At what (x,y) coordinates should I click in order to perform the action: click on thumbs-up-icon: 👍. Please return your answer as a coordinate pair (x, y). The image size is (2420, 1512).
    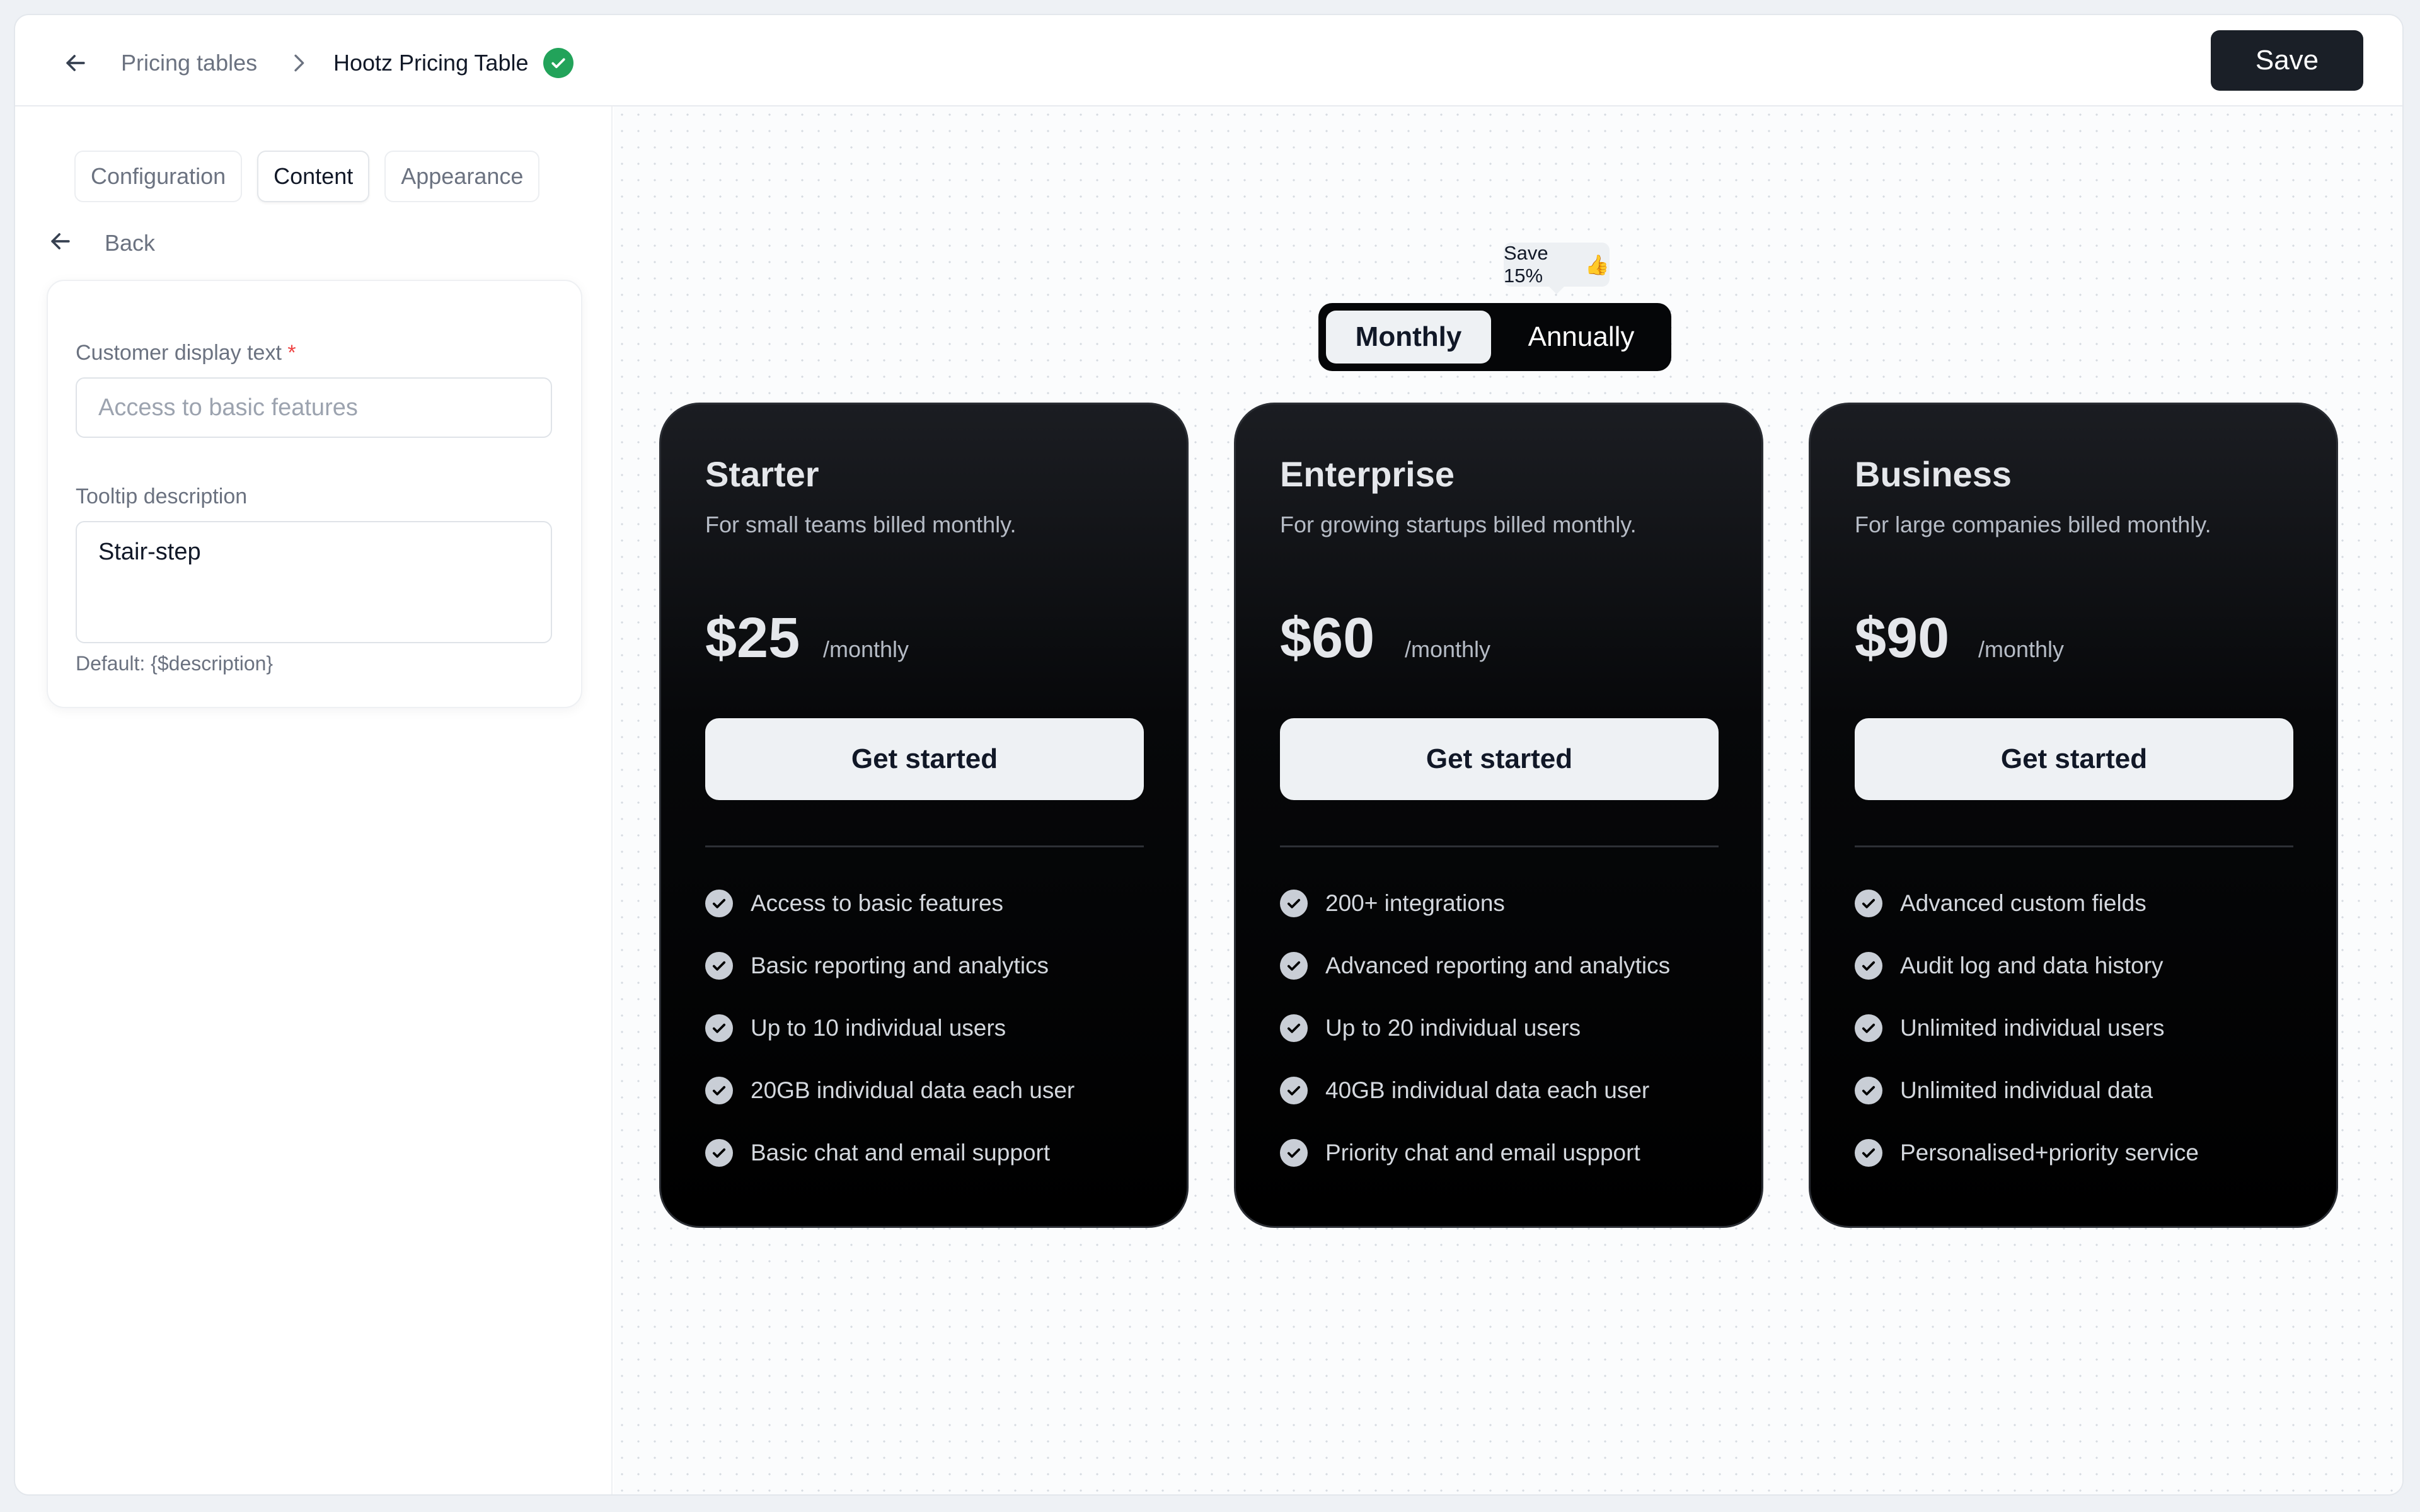
    Looking at the image, I should click on (1597, 264).